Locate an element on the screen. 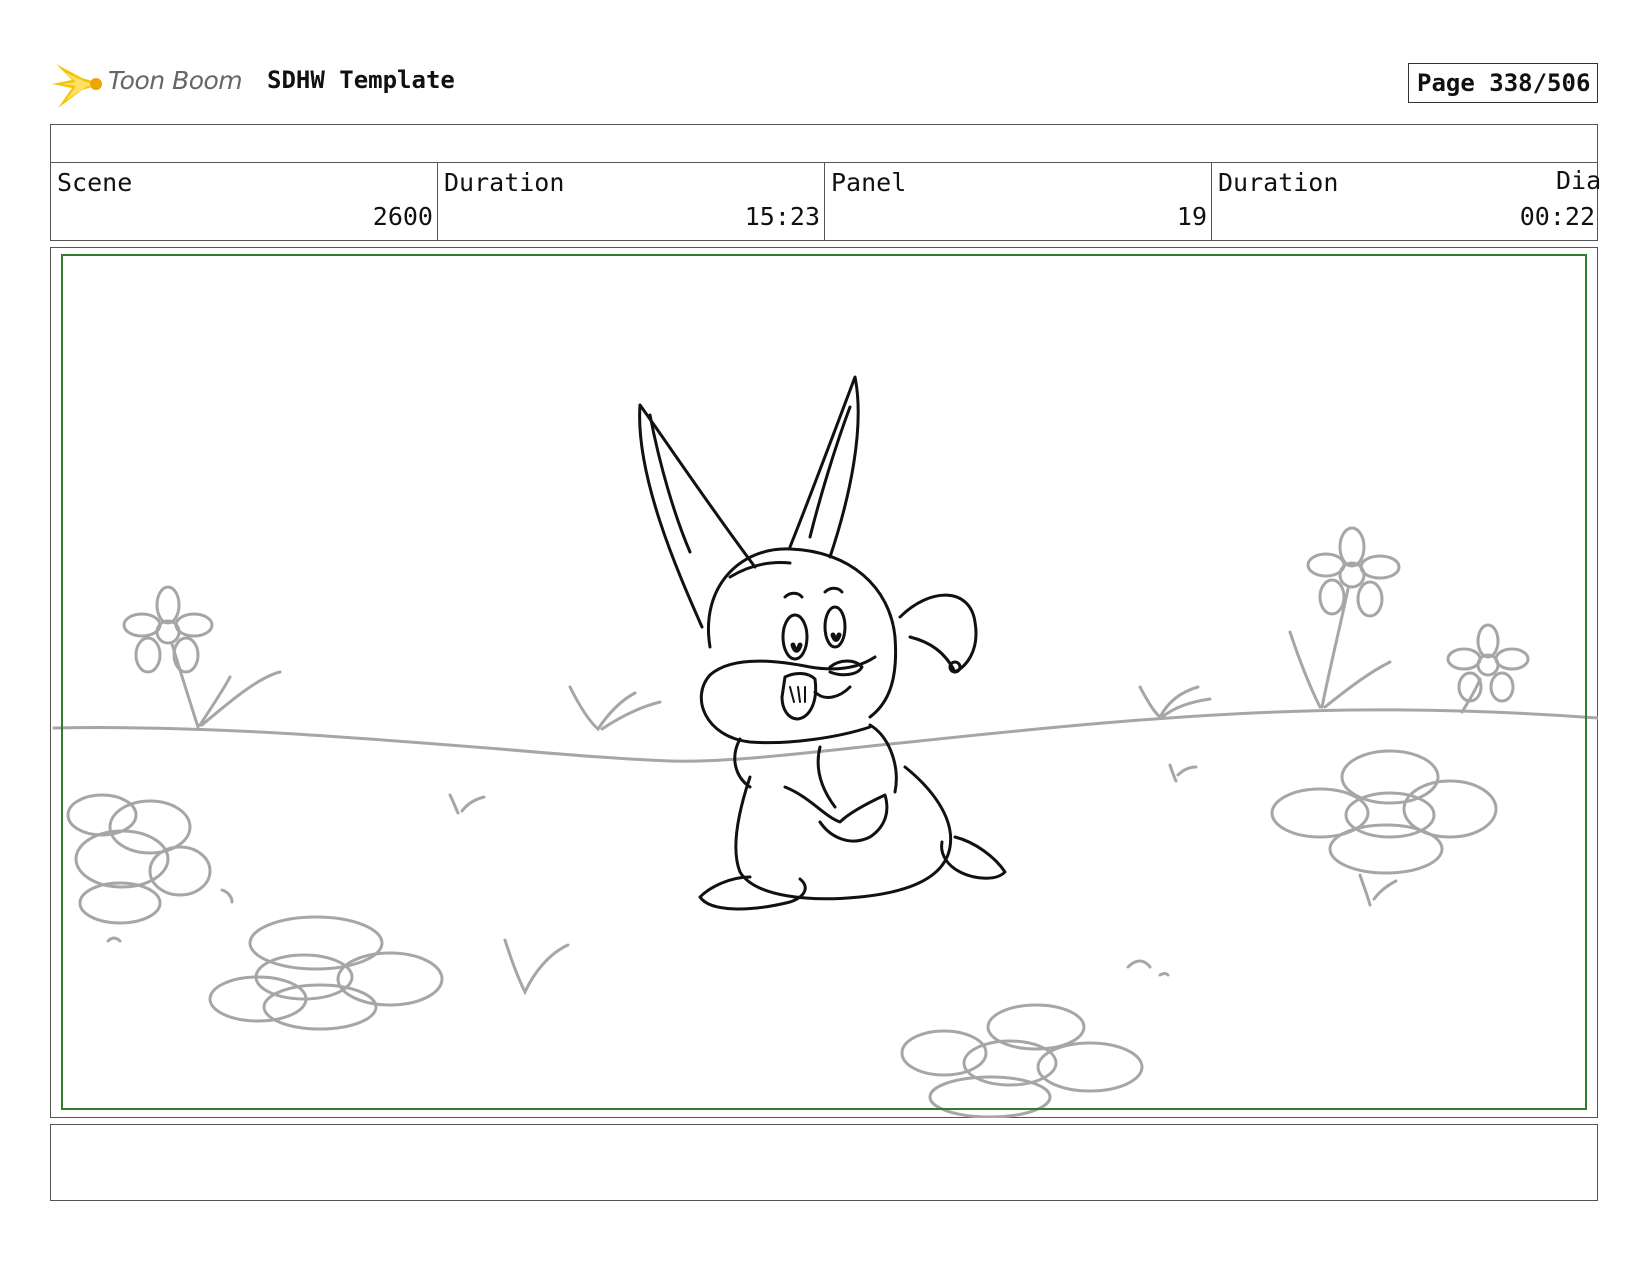 The image size is (1650, 1275). document-title: SDHW Template is located at coordinates (361, 80).